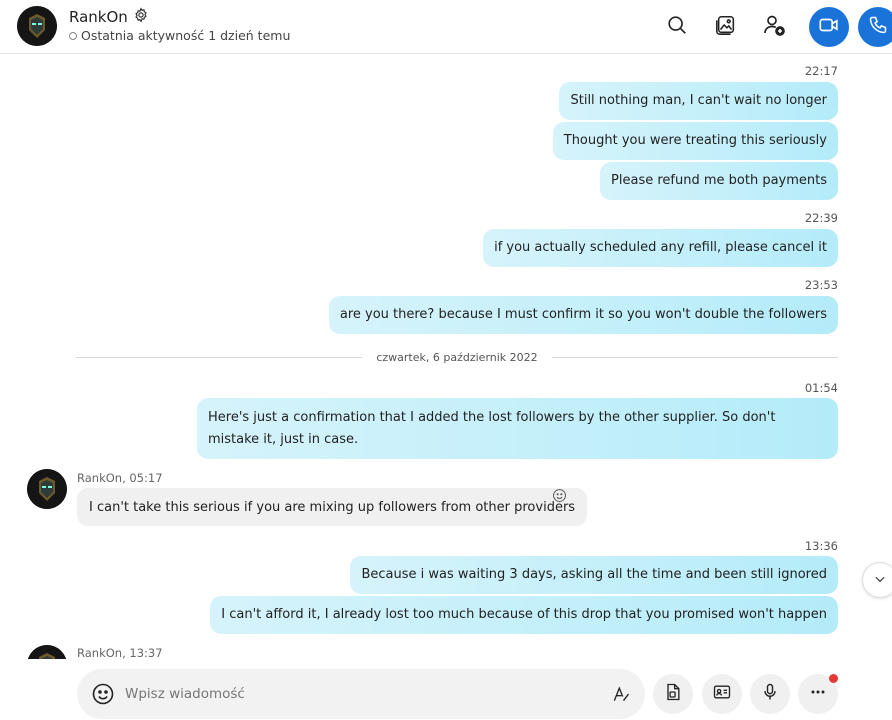  I want to click on message-composer, so click(361, 694).